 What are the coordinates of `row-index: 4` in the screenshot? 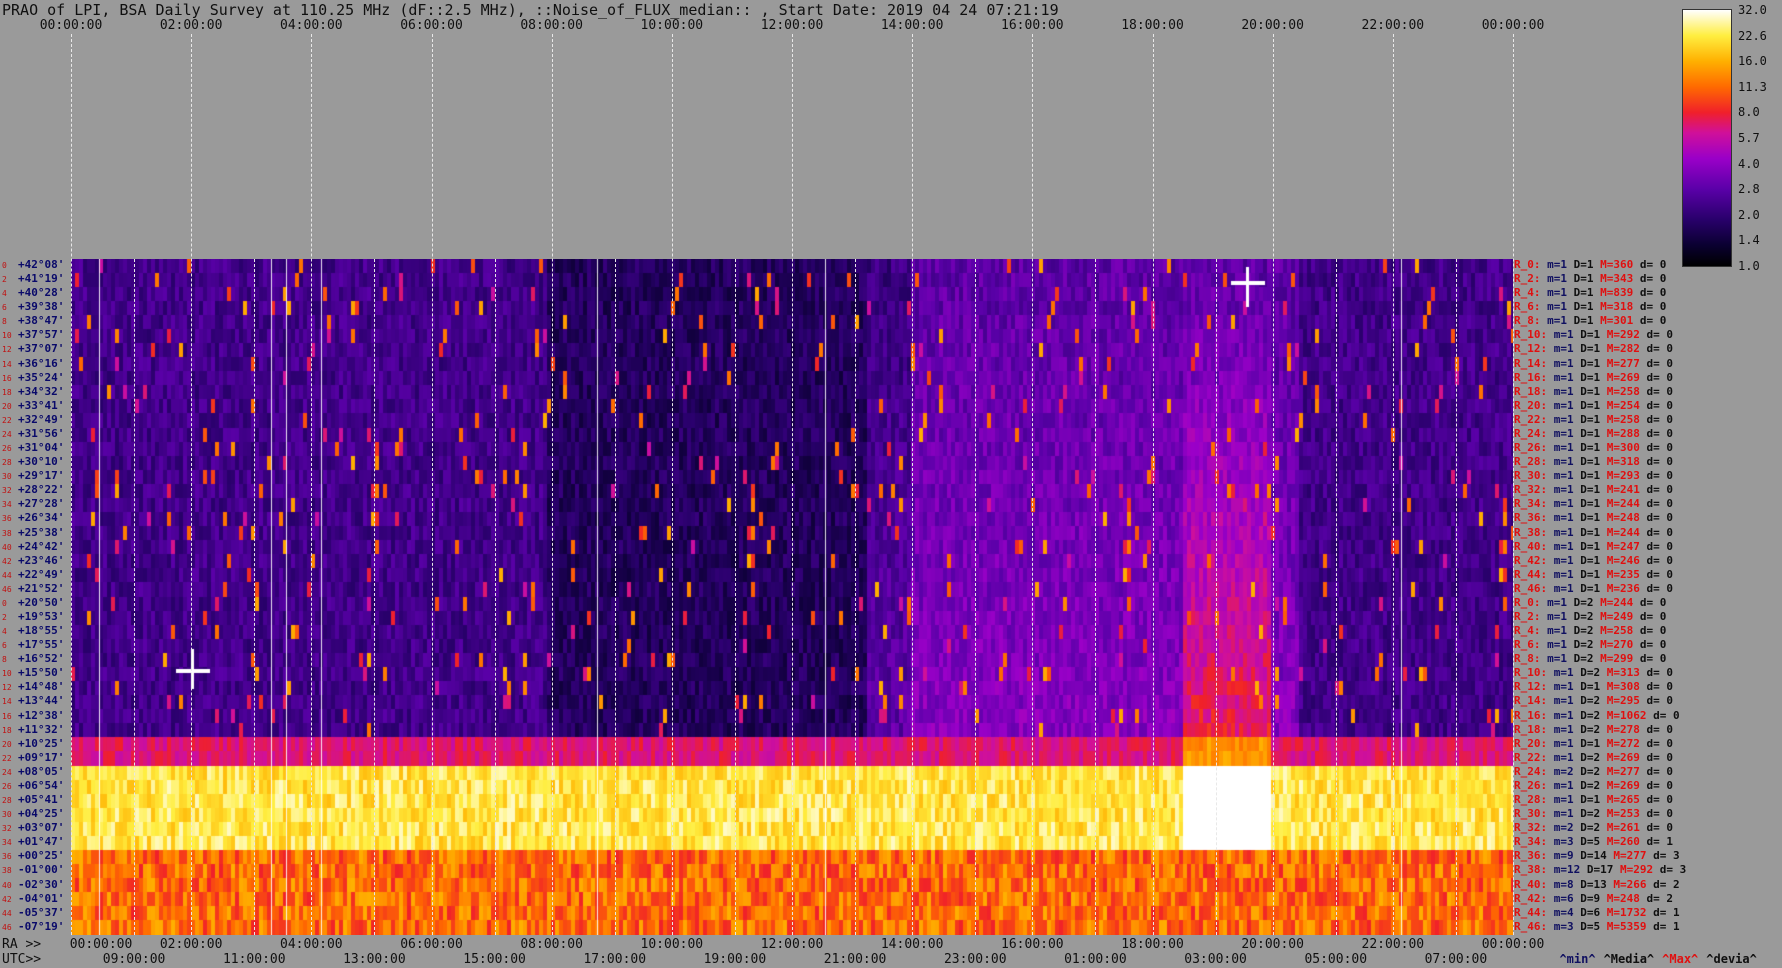 It's located at (4, 632).